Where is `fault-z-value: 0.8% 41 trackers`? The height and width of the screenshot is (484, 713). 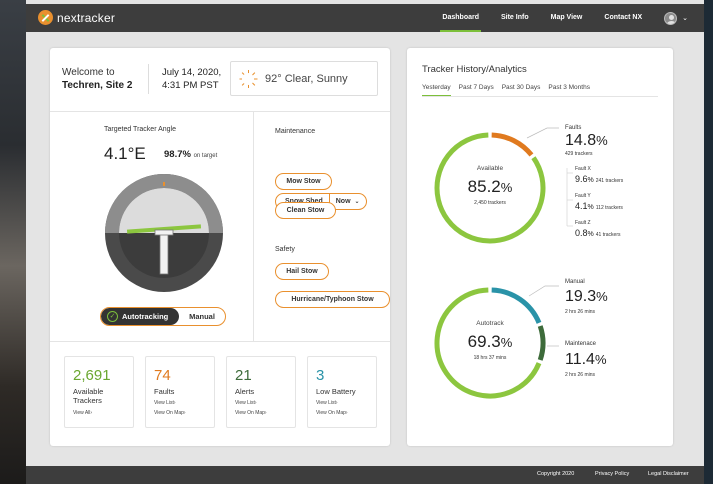
fault-z-value: 0.8% 41 trackers is located at coordinates (598, 233).